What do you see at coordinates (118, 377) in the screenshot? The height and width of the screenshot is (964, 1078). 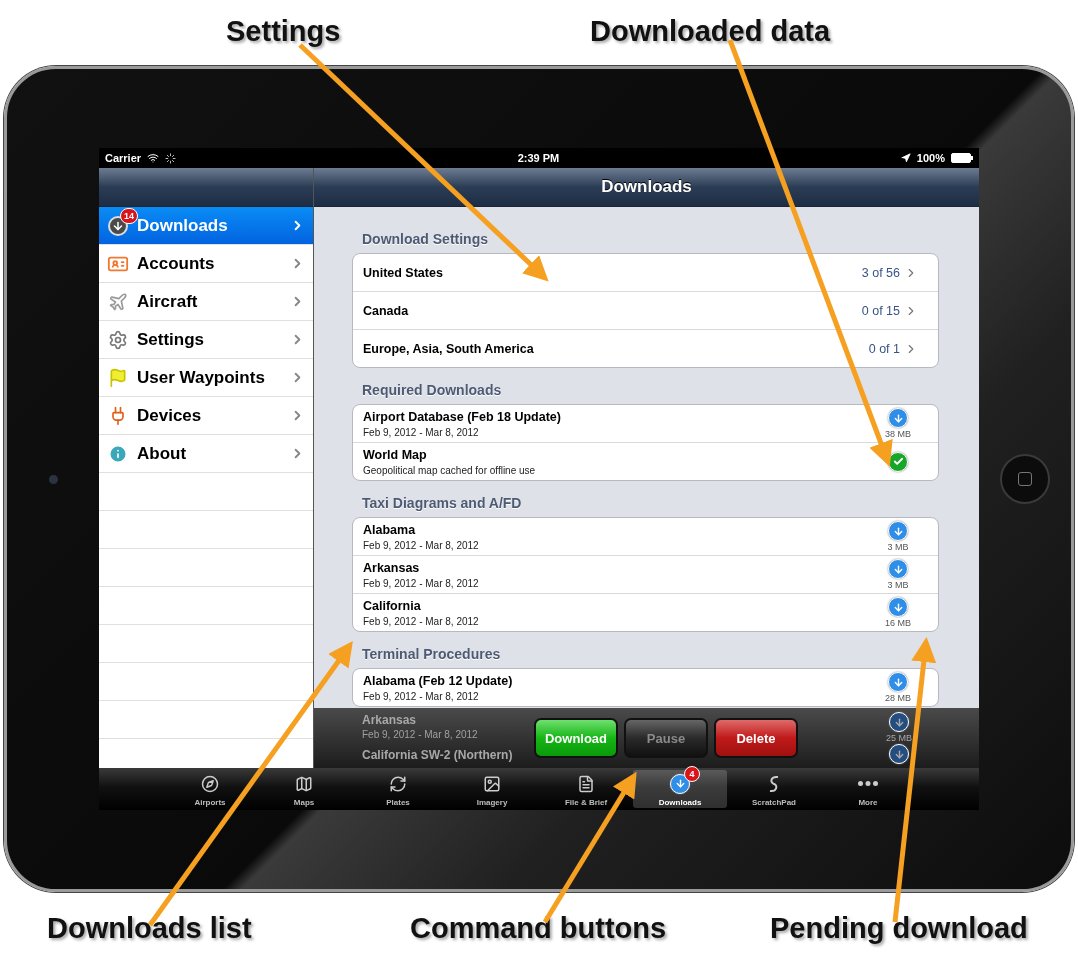 I see `flag-icon` at bounding box center [118, 377].